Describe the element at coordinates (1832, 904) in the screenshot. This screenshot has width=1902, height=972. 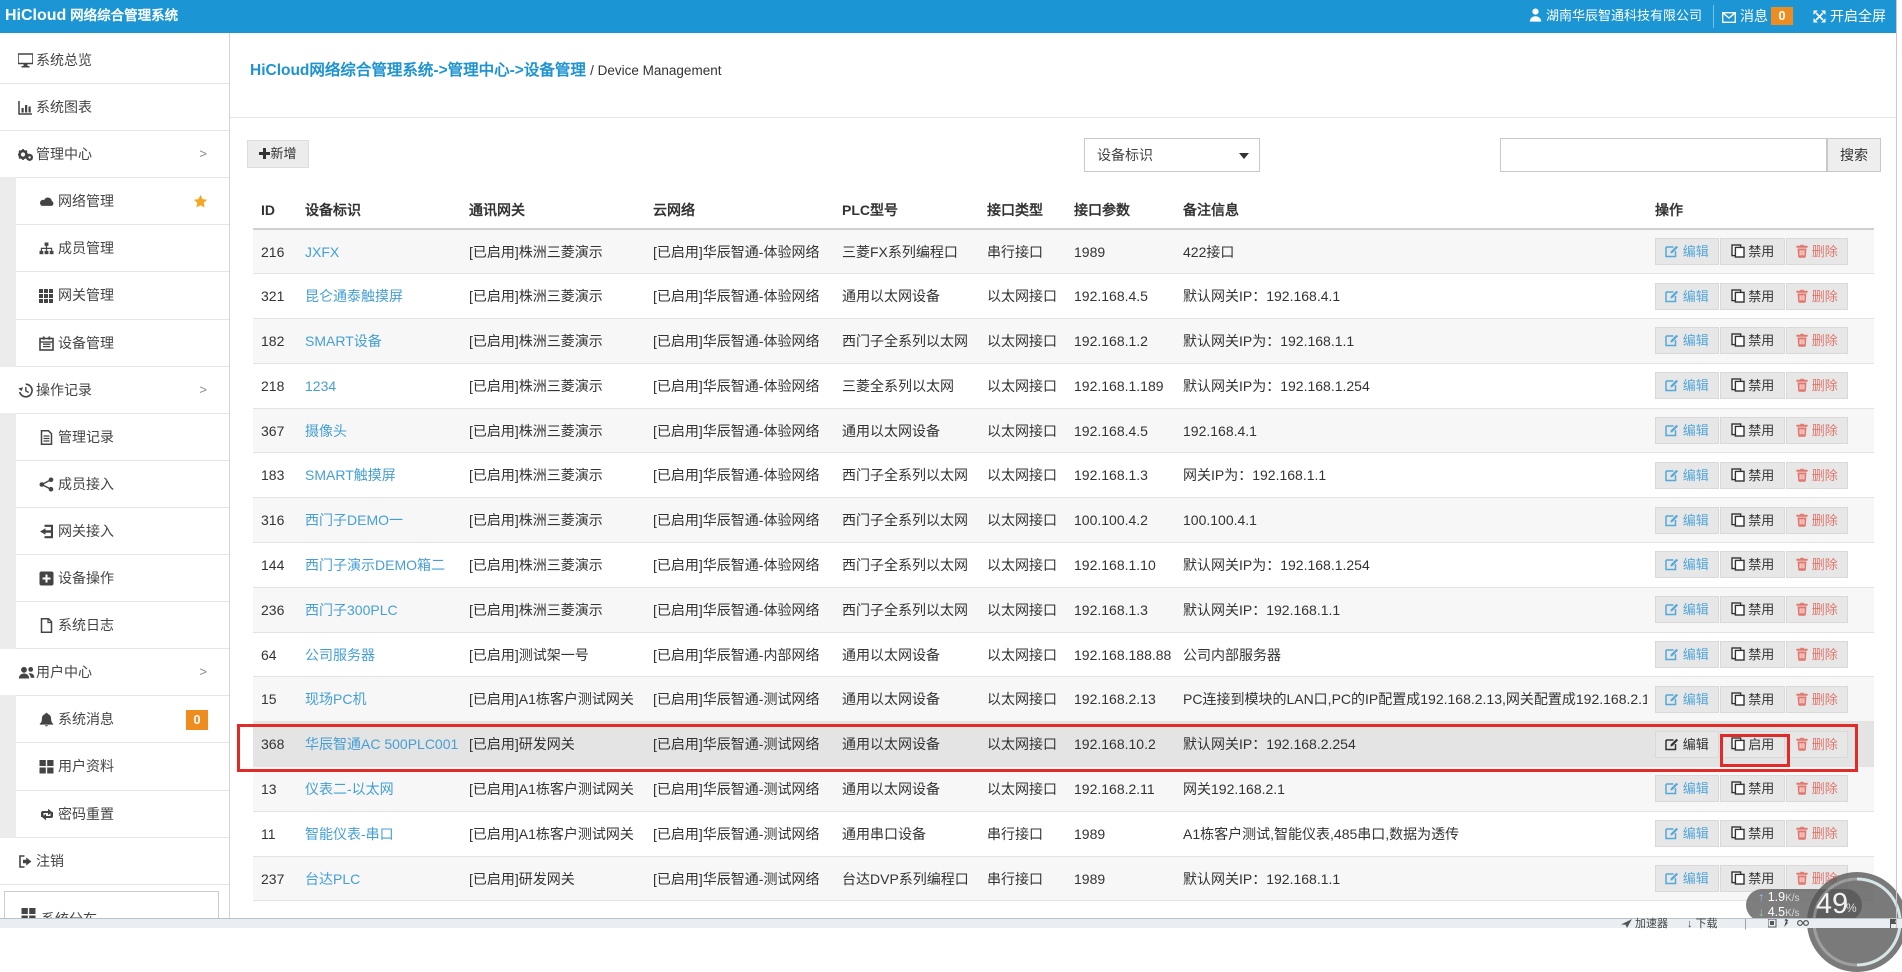
I see `svg-text: 49` at that location.